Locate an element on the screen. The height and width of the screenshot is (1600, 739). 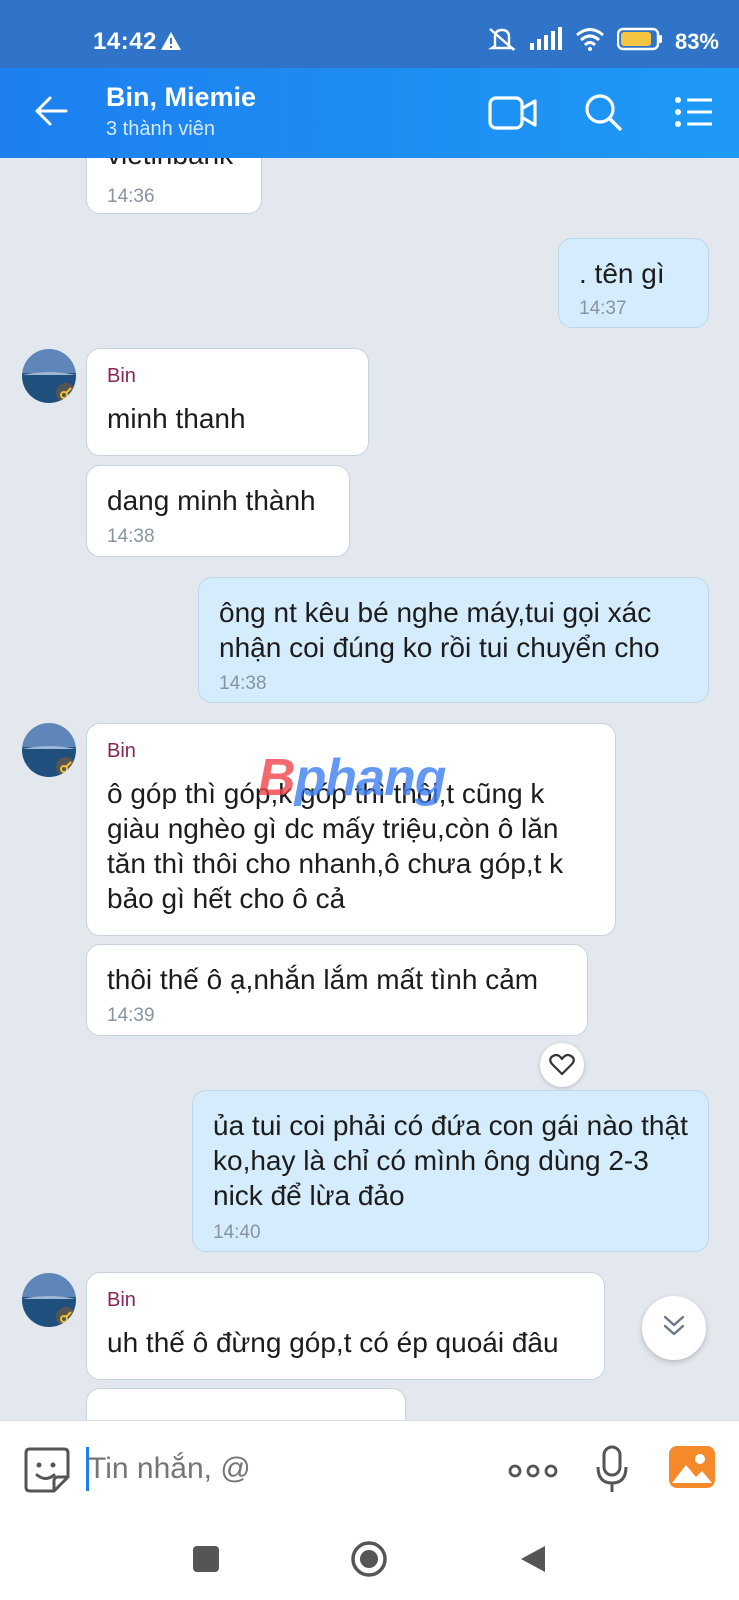
message-bubble: . tên gì 14:37 is located at coordinates (633, 283).